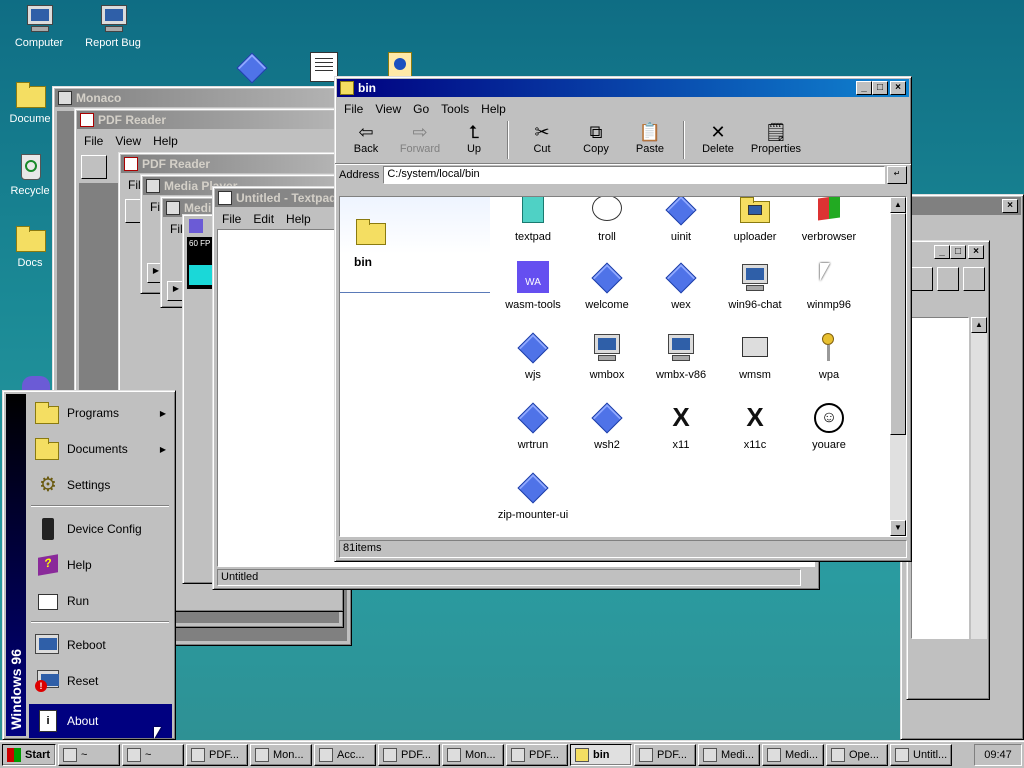 The image size is (1024, 768). Describe the element at coordinates (252, 68) in the screenshot. I see `desktop-icon-diamond` at that location.